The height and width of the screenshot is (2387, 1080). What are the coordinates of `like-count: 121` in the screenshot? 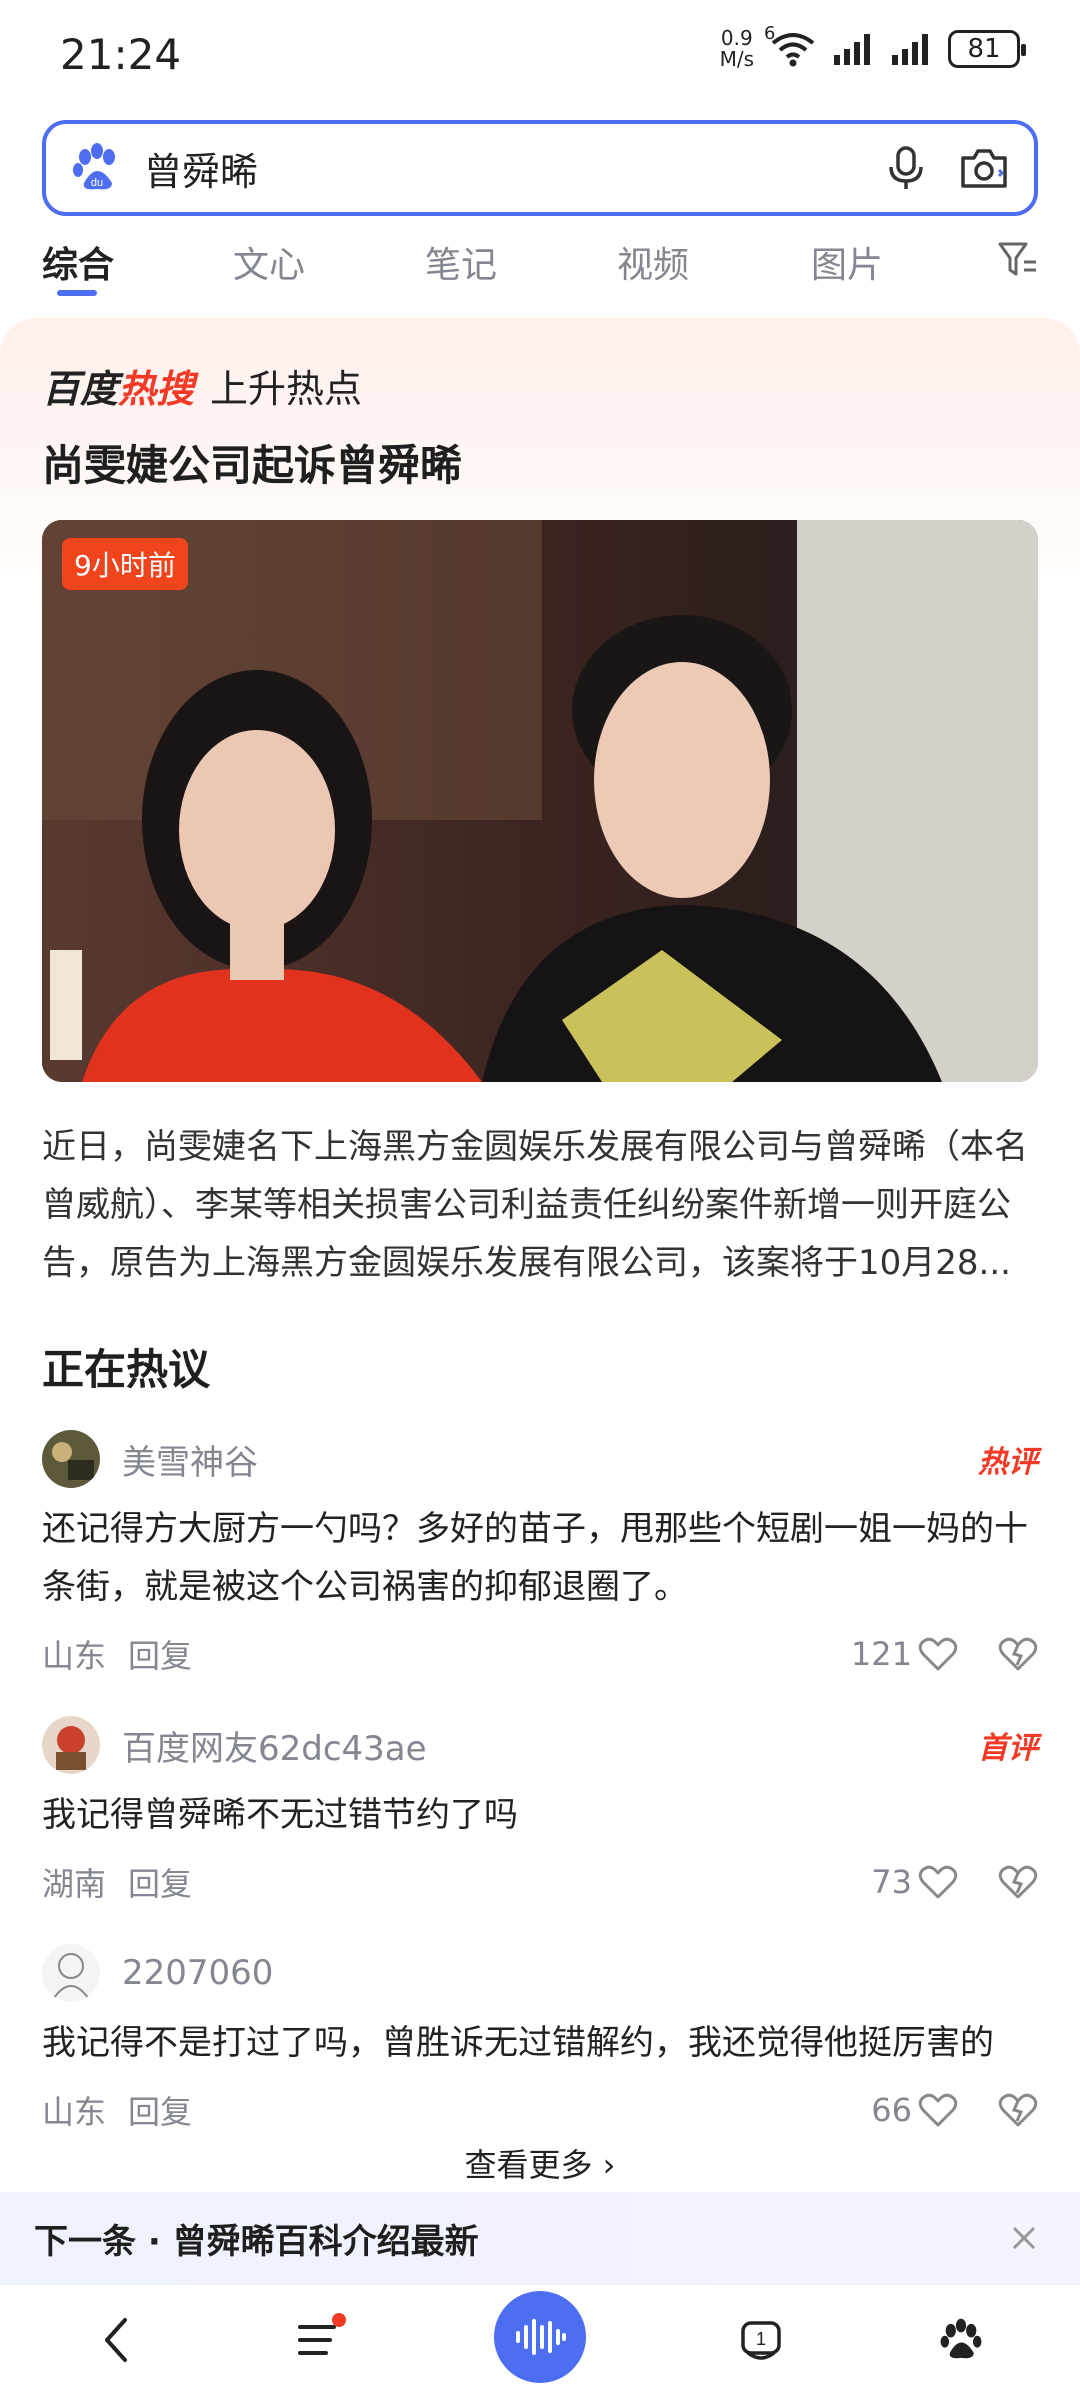 It's located at (881, 1654).